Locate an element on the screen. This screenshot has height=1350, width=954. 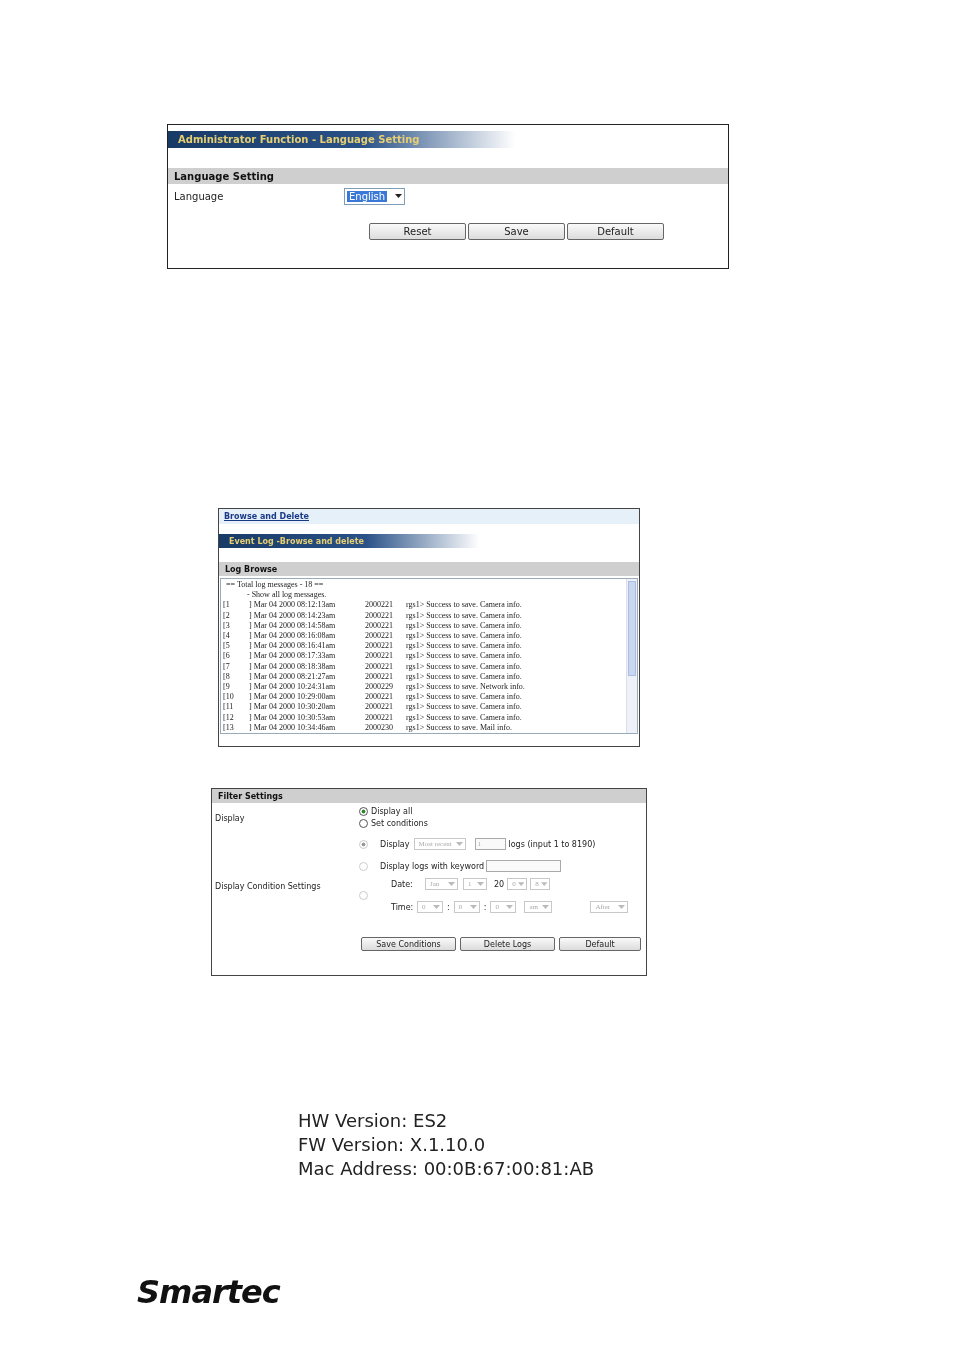
log-date: ] Mar 04 2000 10:30:53am is located at coordinates (293, 717).